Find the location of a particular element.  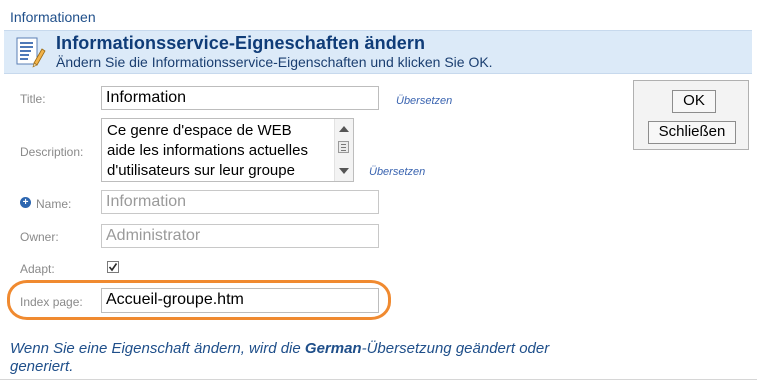

name-label: Name: is located at coordinates (54, 204).